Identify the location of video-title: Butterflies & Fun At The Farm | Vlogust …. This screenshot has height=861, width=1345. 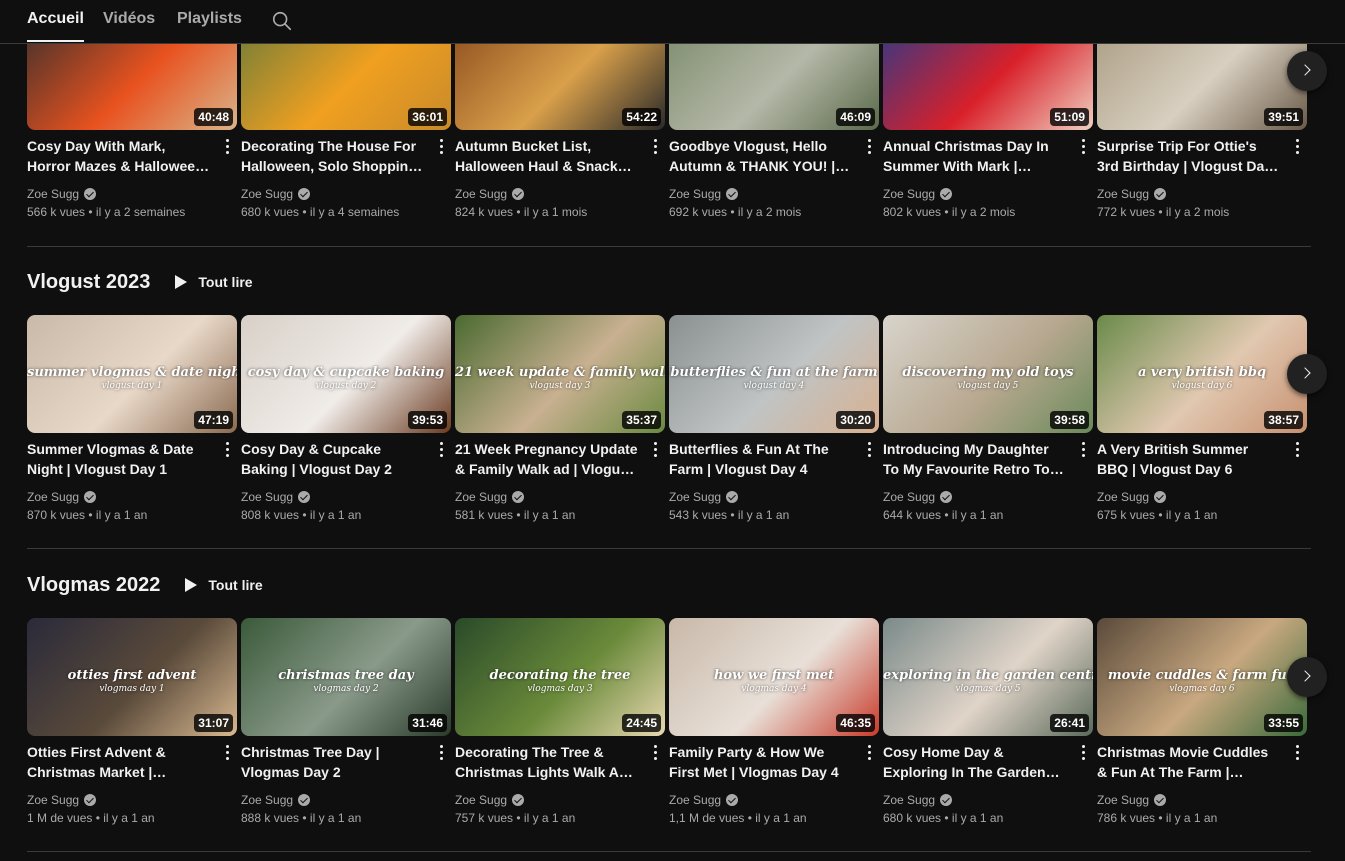
(761, 459).